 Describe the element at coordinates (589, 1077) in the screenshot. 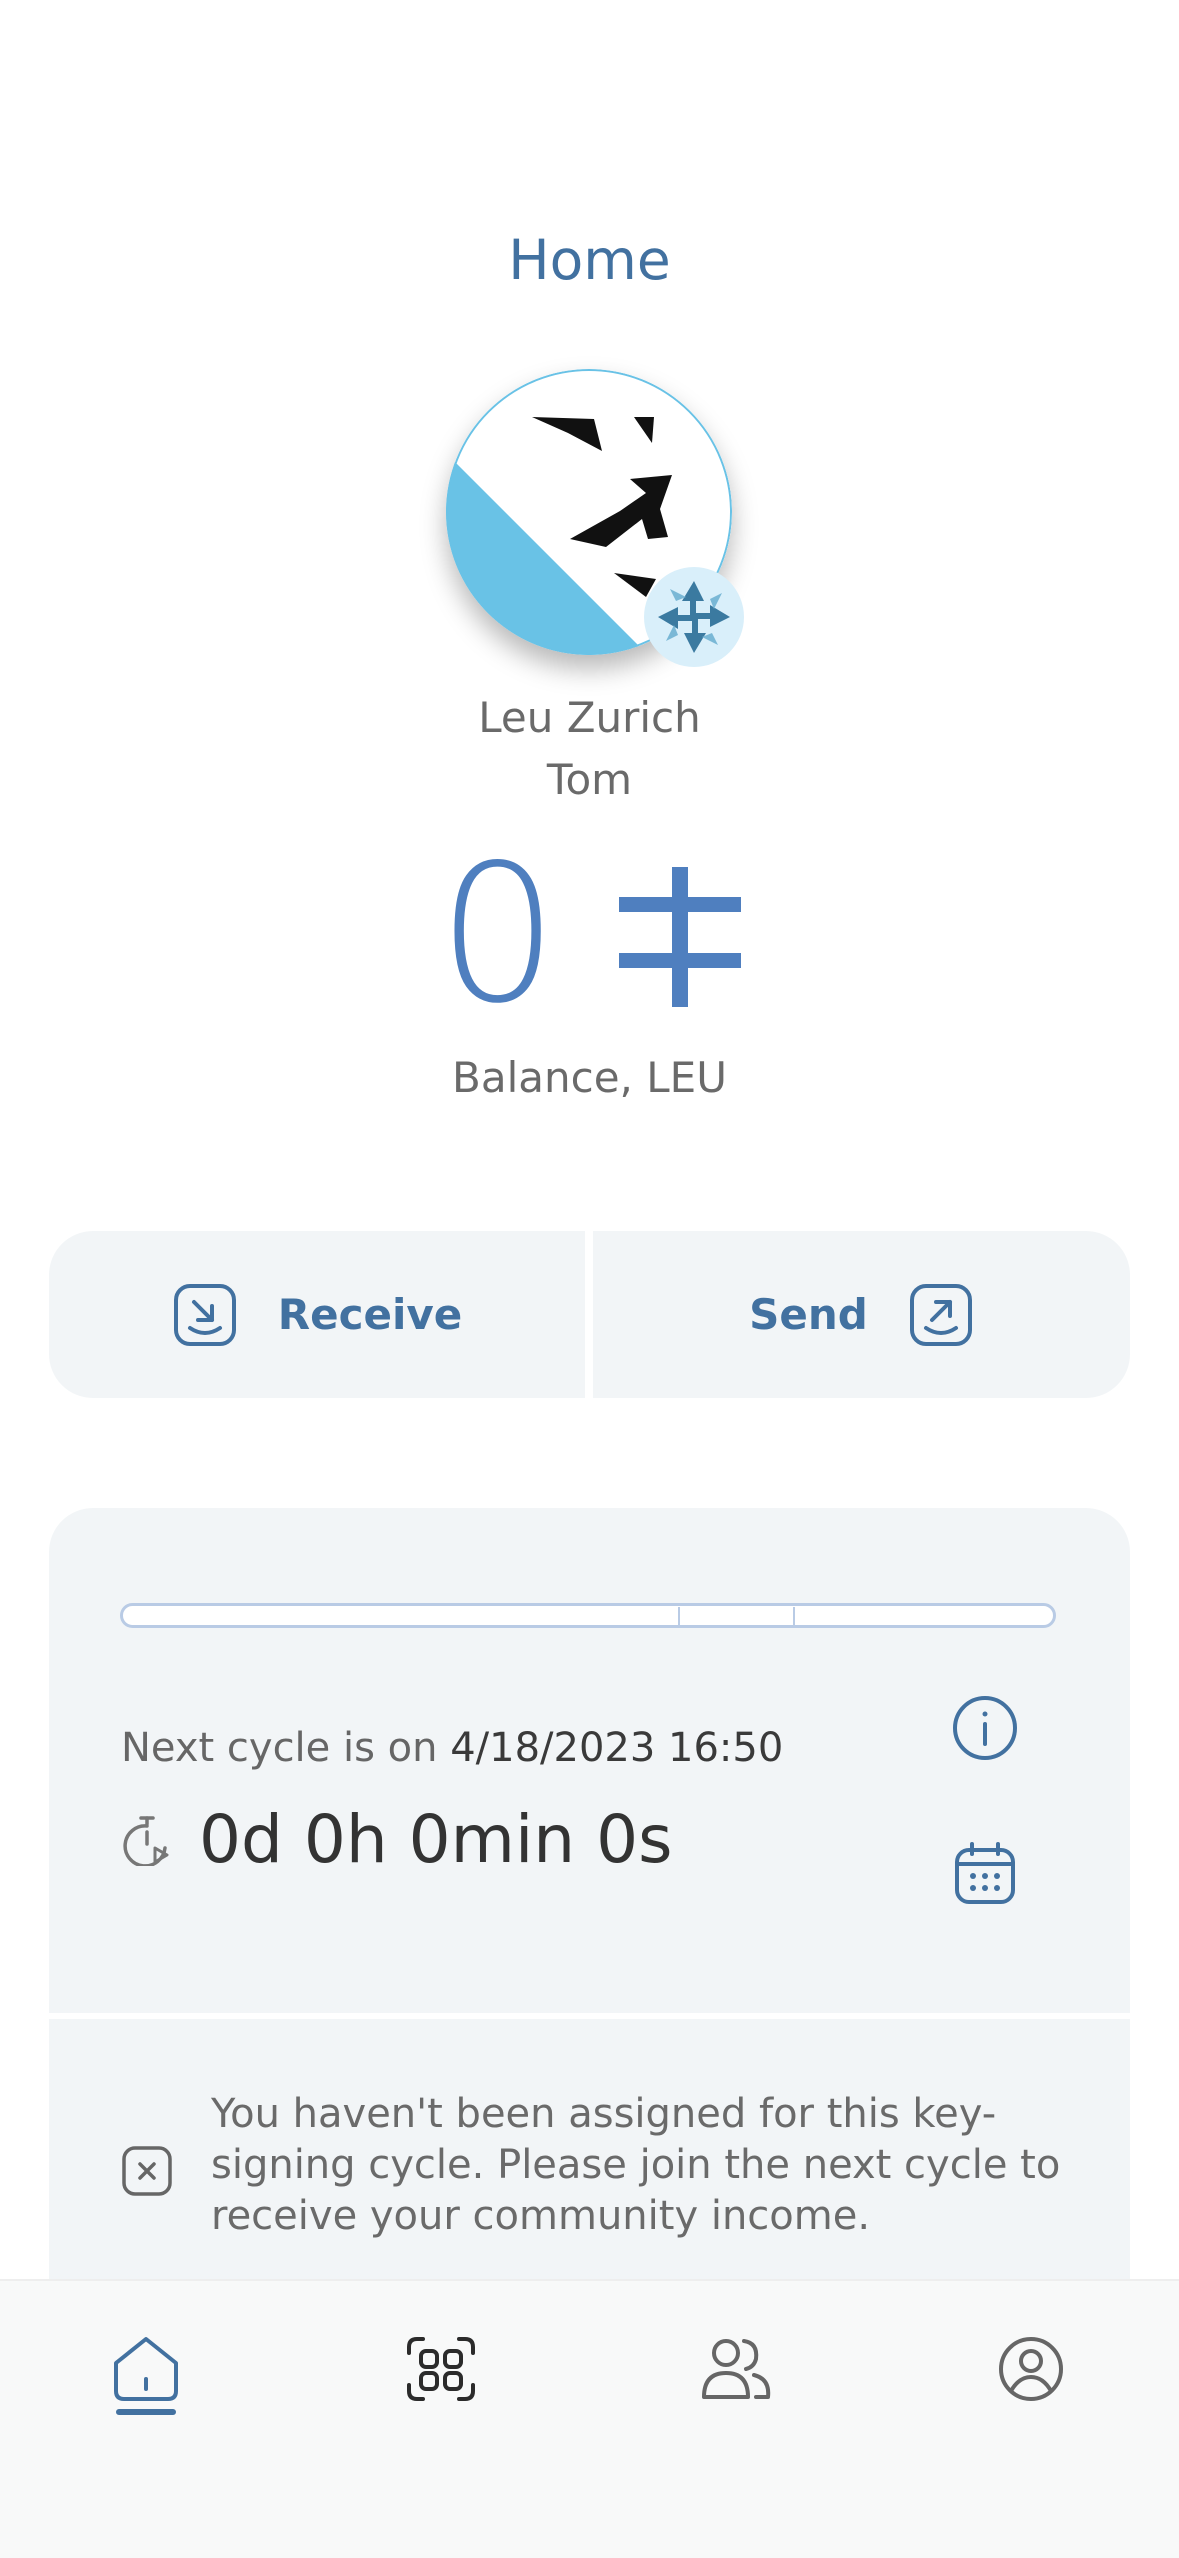

I see `balance-label: Balance, LEU` at that location.